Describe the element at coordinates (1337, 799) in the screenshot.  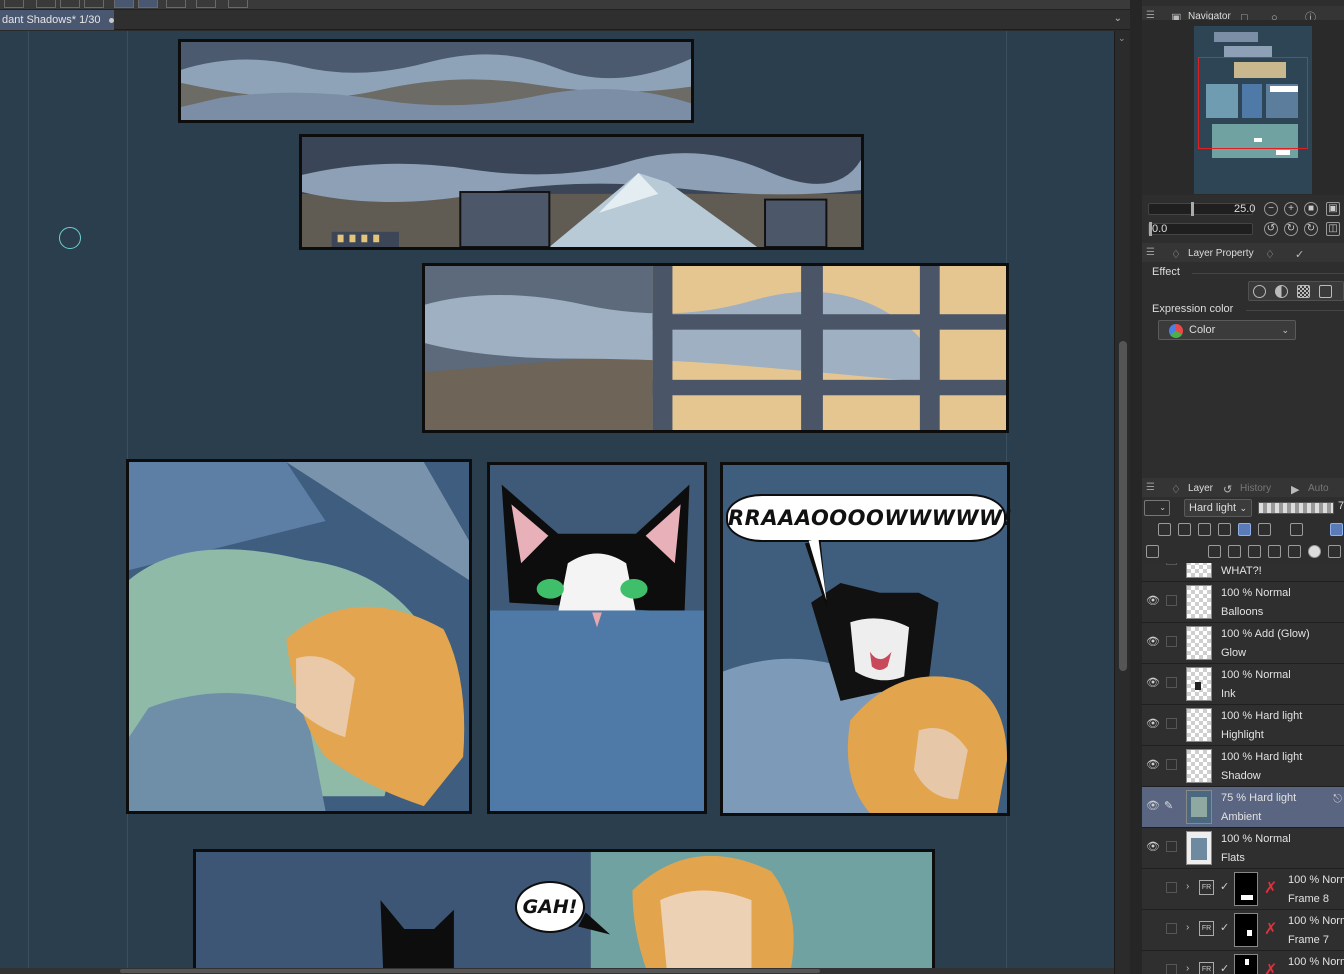
I see `layer-link-icon: ⎋` at that location.